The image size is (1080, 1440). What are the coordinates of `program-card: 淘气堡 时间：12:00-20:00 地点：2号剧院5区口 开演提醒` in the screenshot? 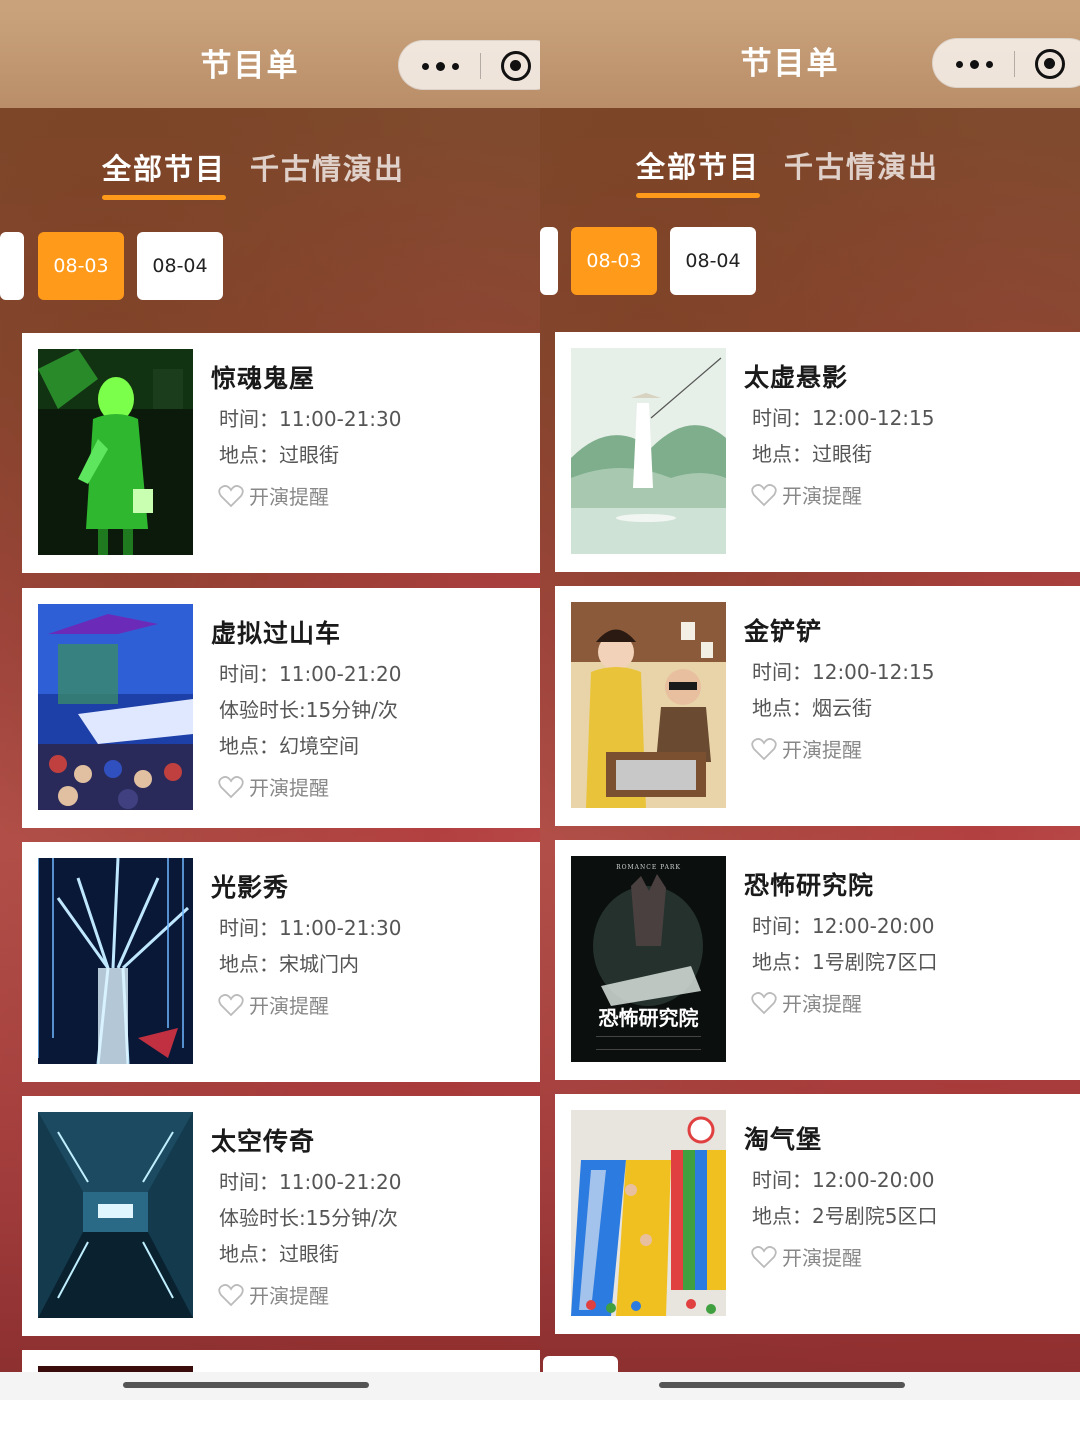 It's located at (817, 1214).